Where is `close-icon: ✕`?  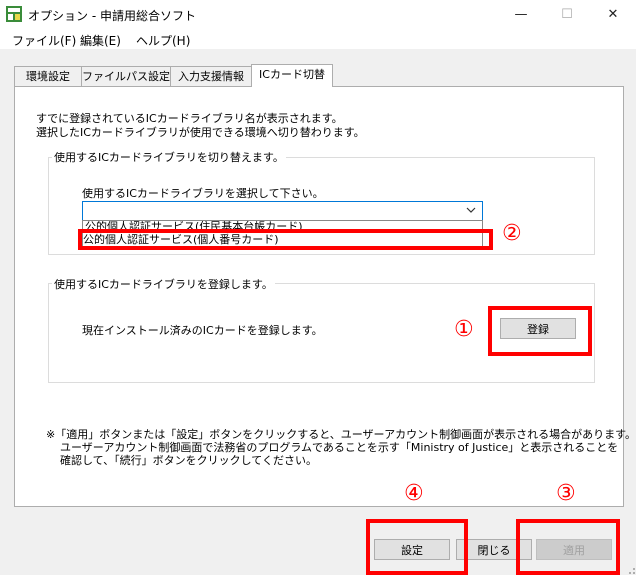
close-icon: ✕ is located at coordinates (613, 14).